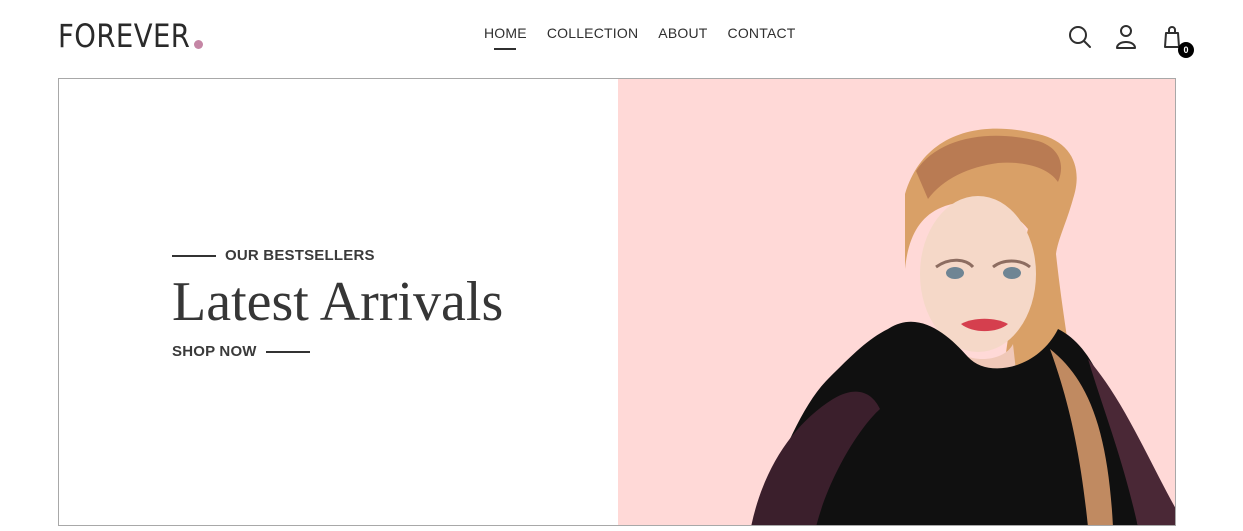 The image size is (1243, 531). Describe the element at coordinates (505, 49) in the screenshot. I see `nav-active-indicator` at that location.